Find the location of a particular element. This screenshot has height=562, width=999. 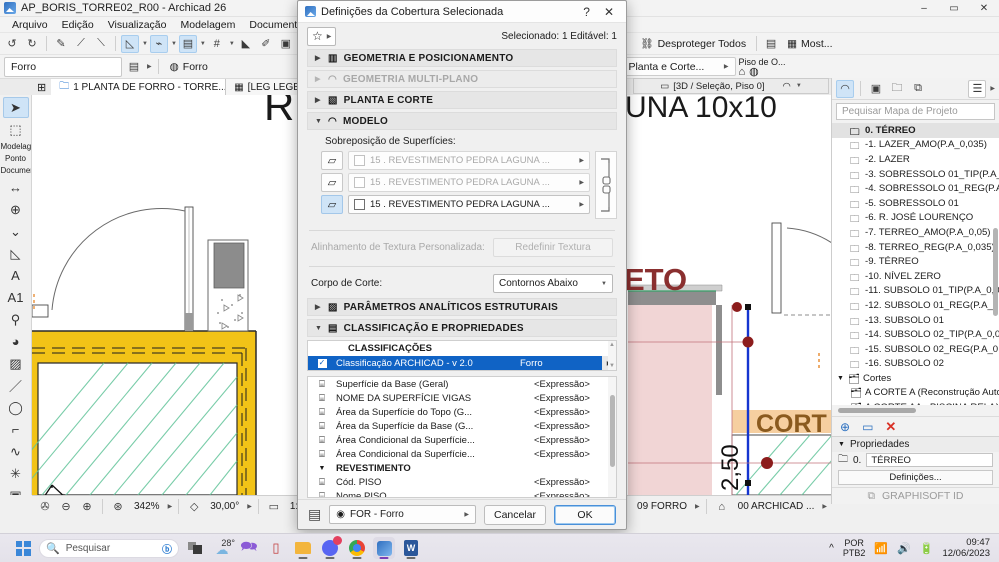

rename-icon: ▭ is located at coordinates (867, 427).